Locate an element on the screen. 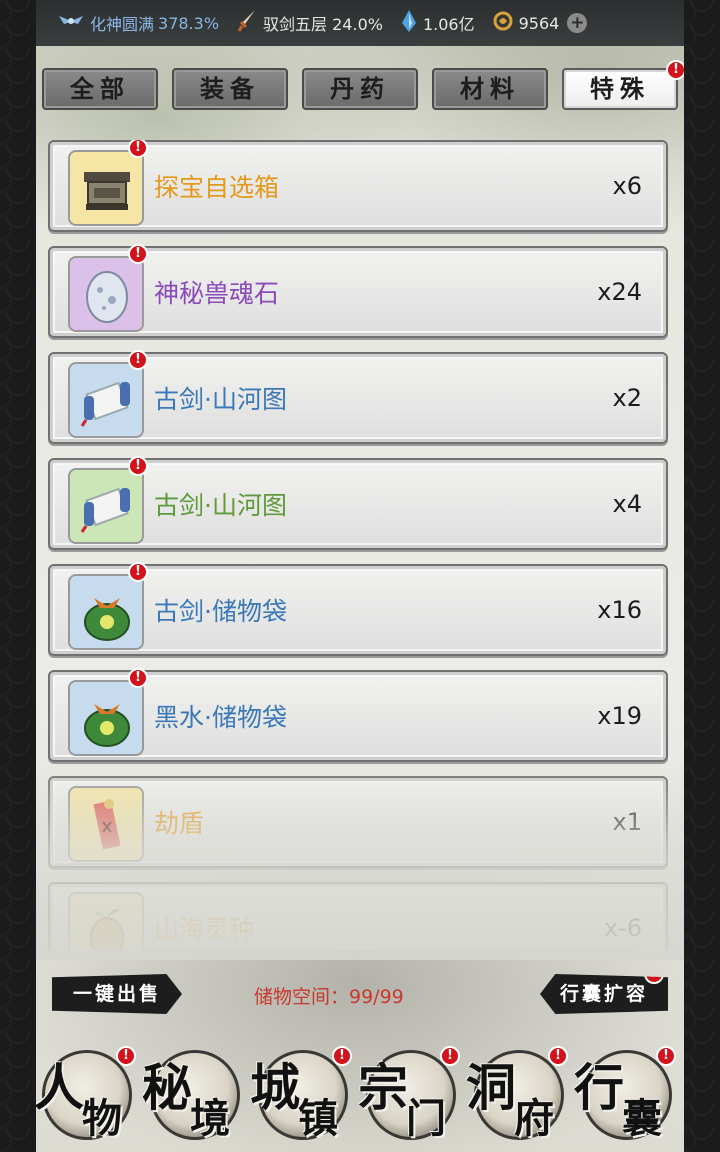 This screenshot has height=1152, width=720. nav-cave: 洞 府 ! is located at coordinates (518, 1092).